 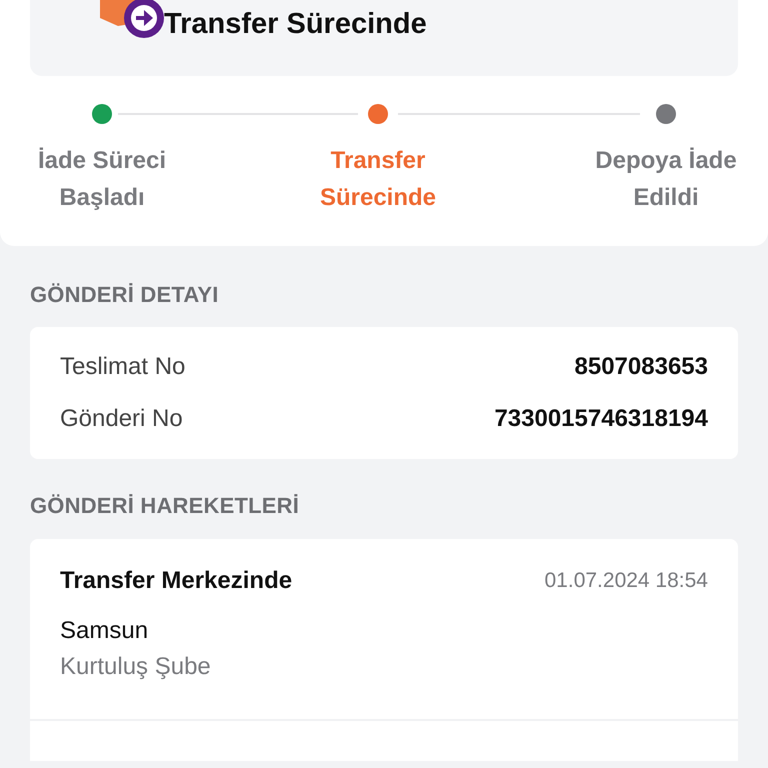 I want to click on detail-label: Teslimat No, so click(x=123, y=367).